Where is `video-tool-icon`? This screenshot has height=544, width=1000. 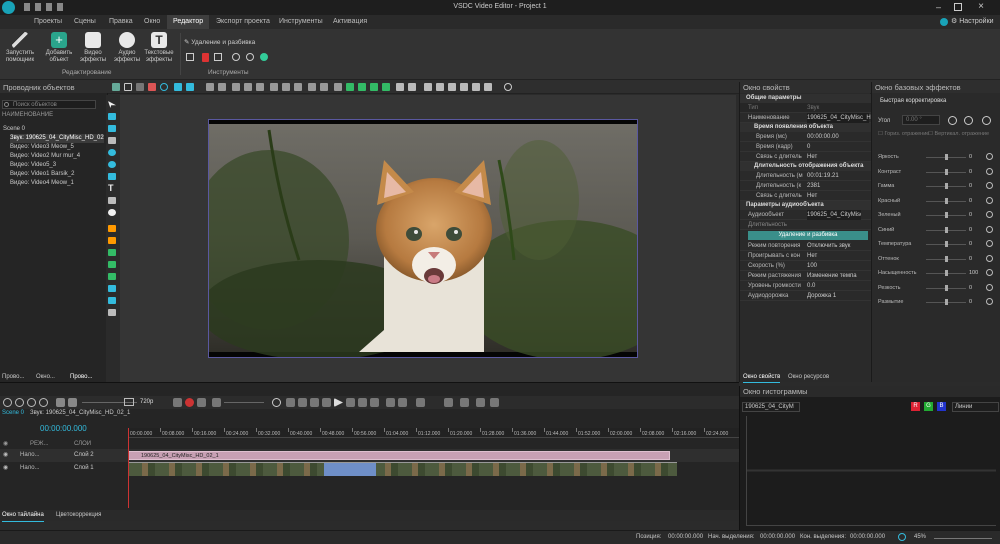 video-tool-icon is located at coordinates (112, 128).